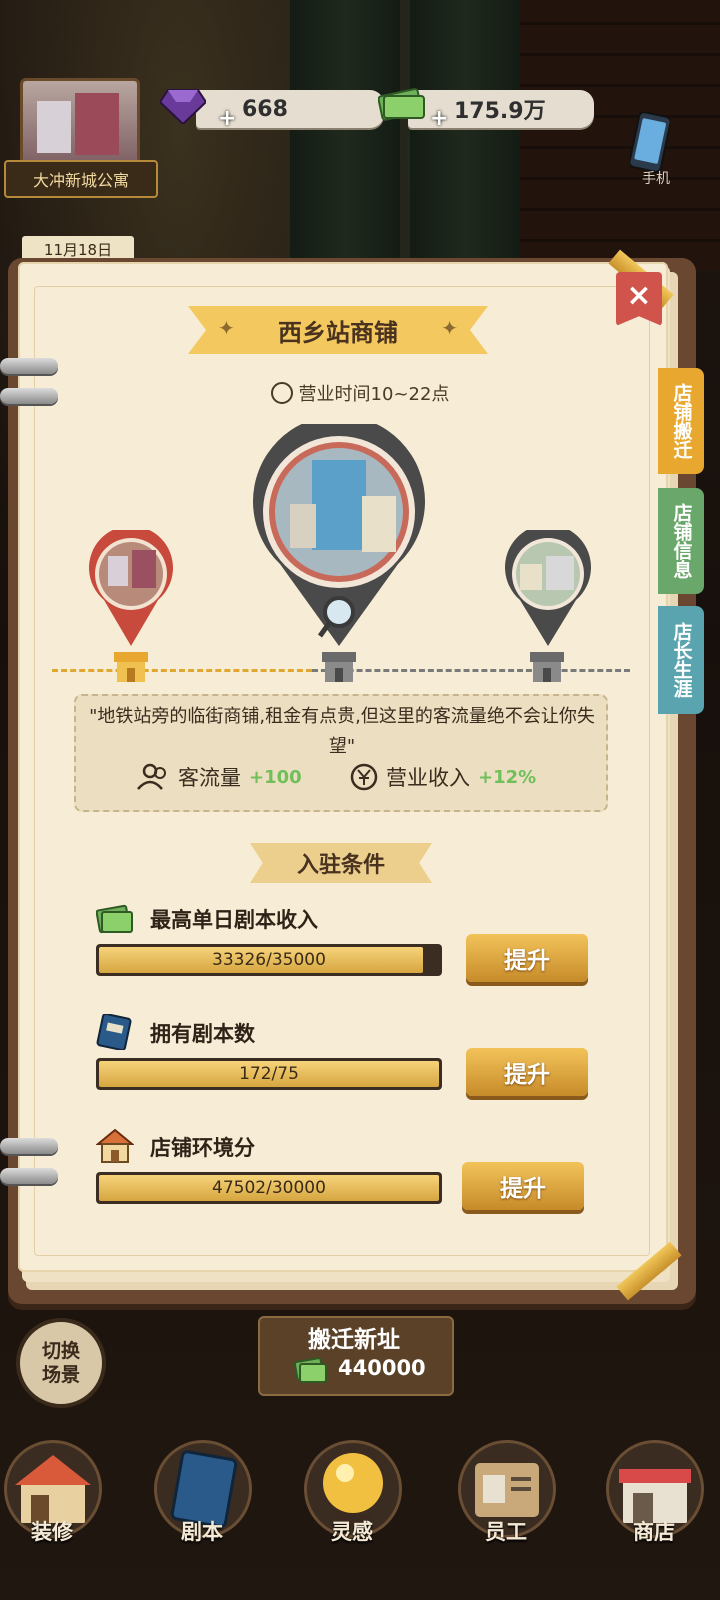 This screenshot has height=1600, width=720. I want to click on tab-manager-career: 店长生涯, so click(681, 660).